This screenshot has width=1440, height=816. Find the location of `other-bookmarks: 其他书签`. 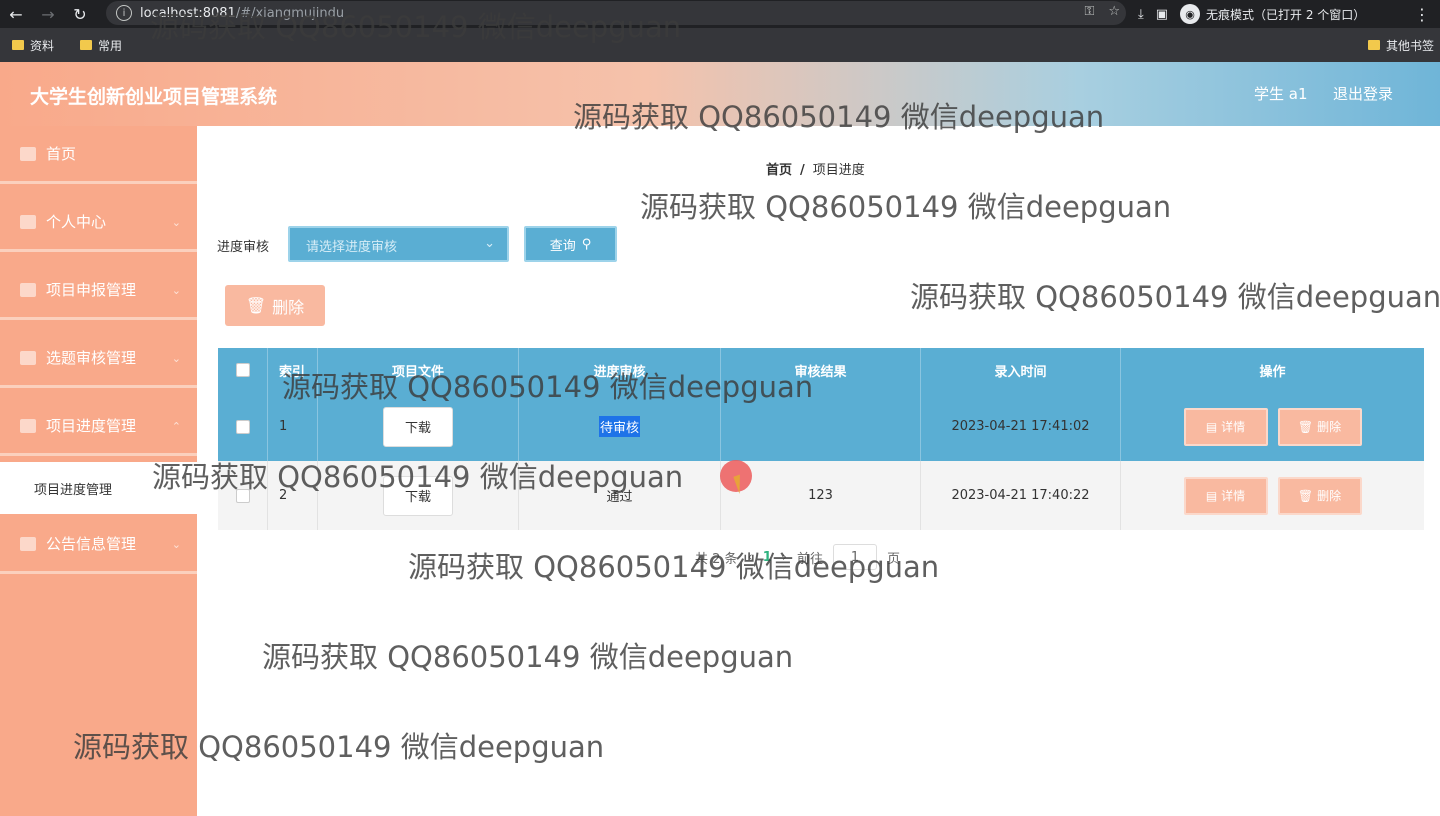

other-bookmarks: 其他书签 is located at coordinates (1400, 45).